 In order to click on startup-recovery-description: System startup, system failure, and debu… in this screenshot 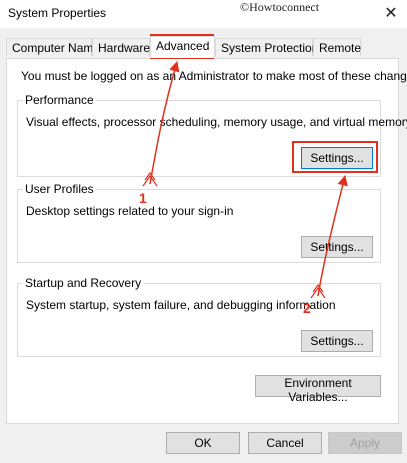, I will do `click(181, 305)`.